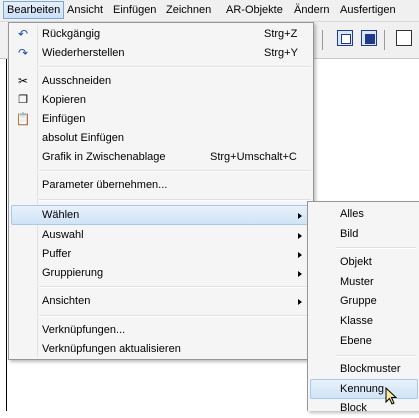  Describe the element at coordinates (85, 10) in the screenshot. I see `menu-ansicht: Ansicht` at that location.